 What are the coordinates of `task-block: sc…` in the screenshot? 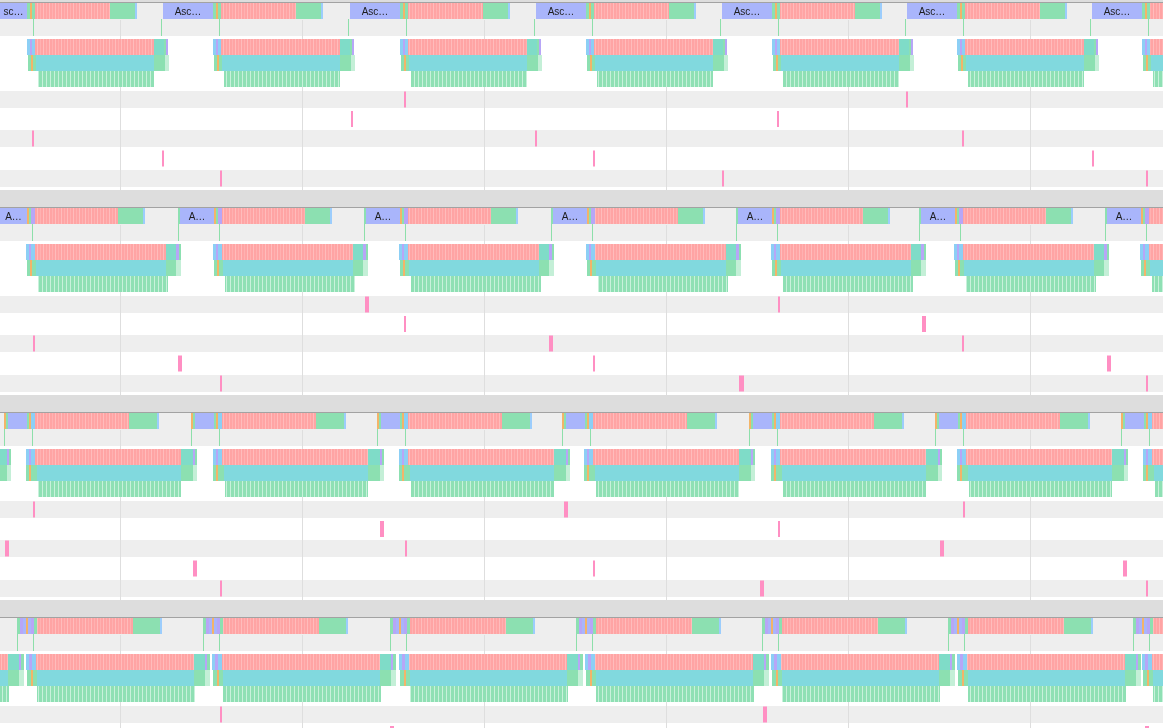 It's located at (13, 11).